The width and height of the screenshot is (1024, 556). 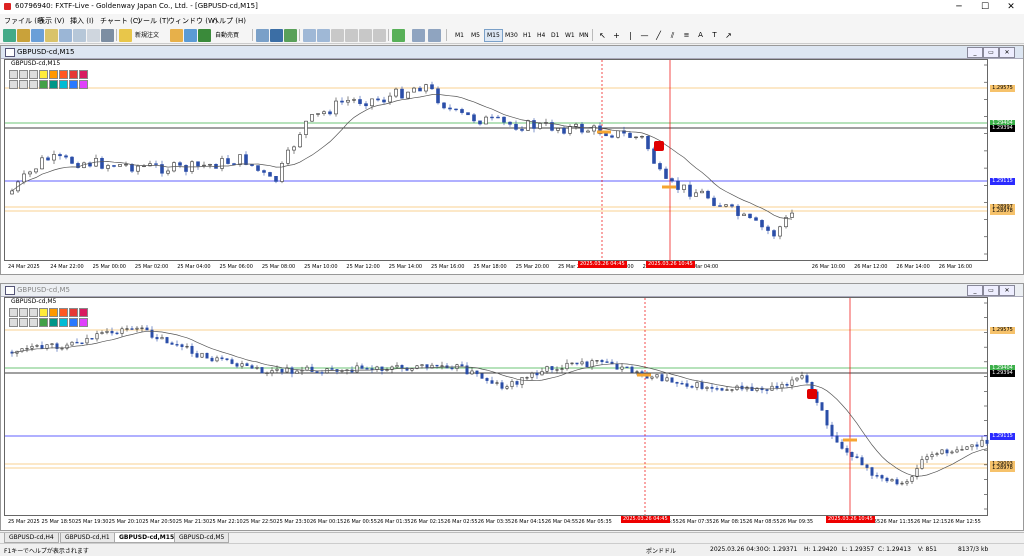 What do you see at coordinates (686, 35) in the screenshot?
I see `fibonacci-icon: ≡` at bounding box center [686, 35].